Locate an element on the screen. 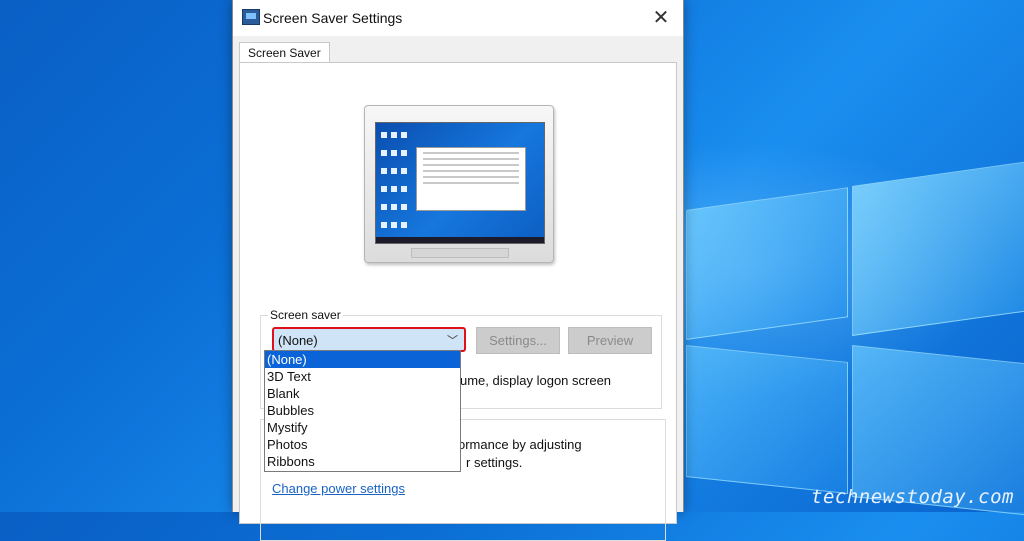 The height and width of the screenshot is (541, 1024). dropdown-option-3d-text: 3D Text is located at coordinates (362, 376).